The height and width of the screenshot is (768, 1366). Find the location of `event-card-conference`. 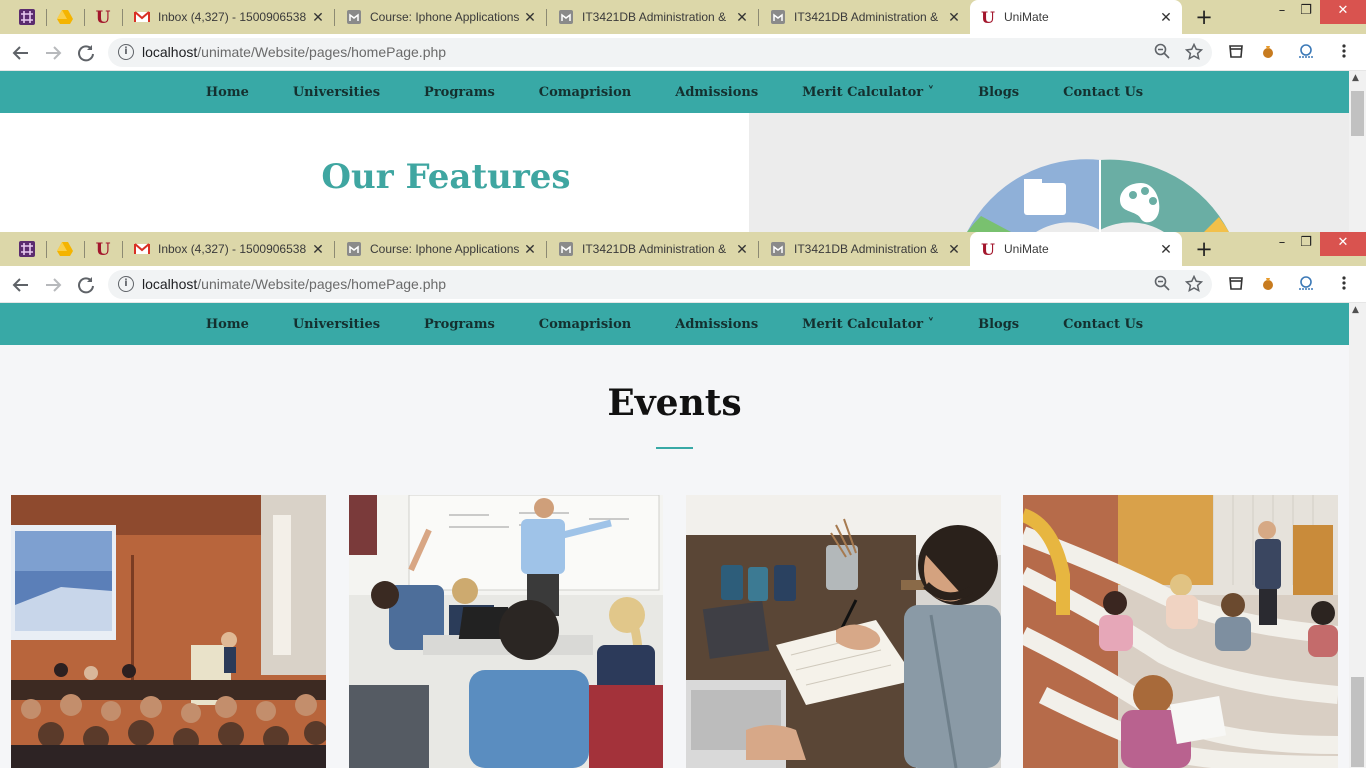

event-card-conference is located at coordinates (168, 631).